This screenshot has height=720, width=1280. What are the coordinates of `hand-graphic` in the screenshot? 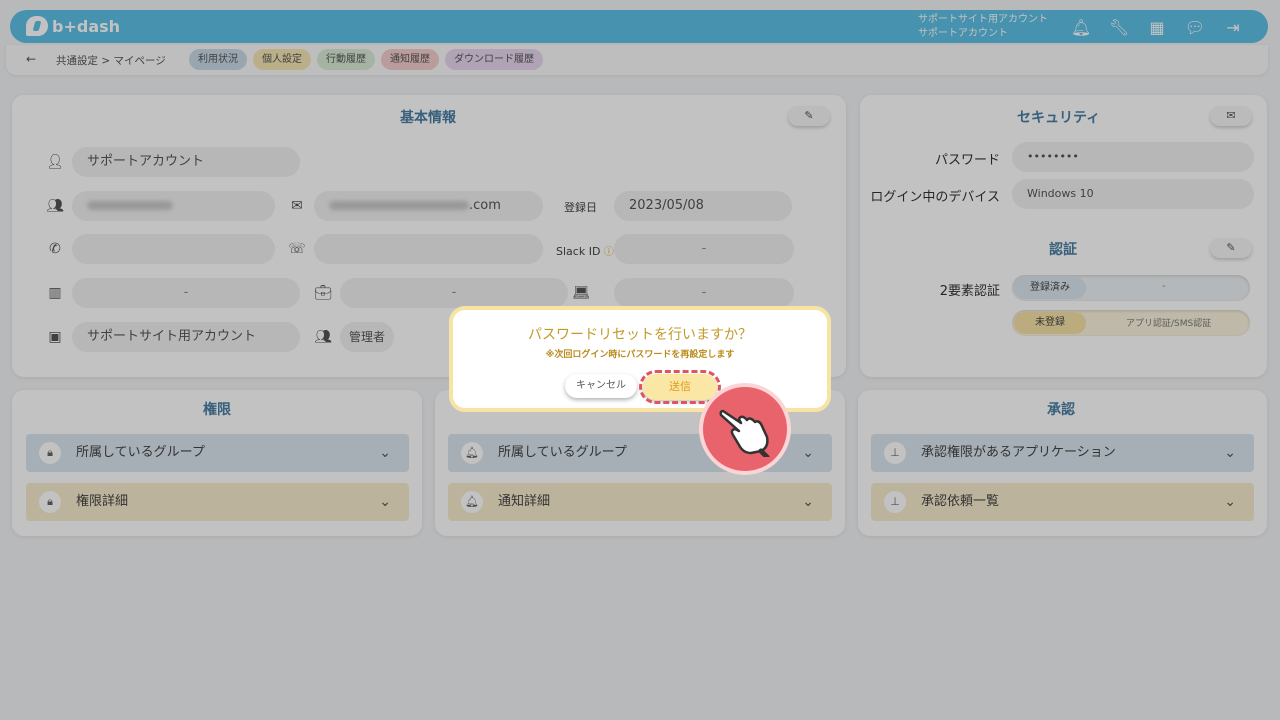 It's located at (744, 433).